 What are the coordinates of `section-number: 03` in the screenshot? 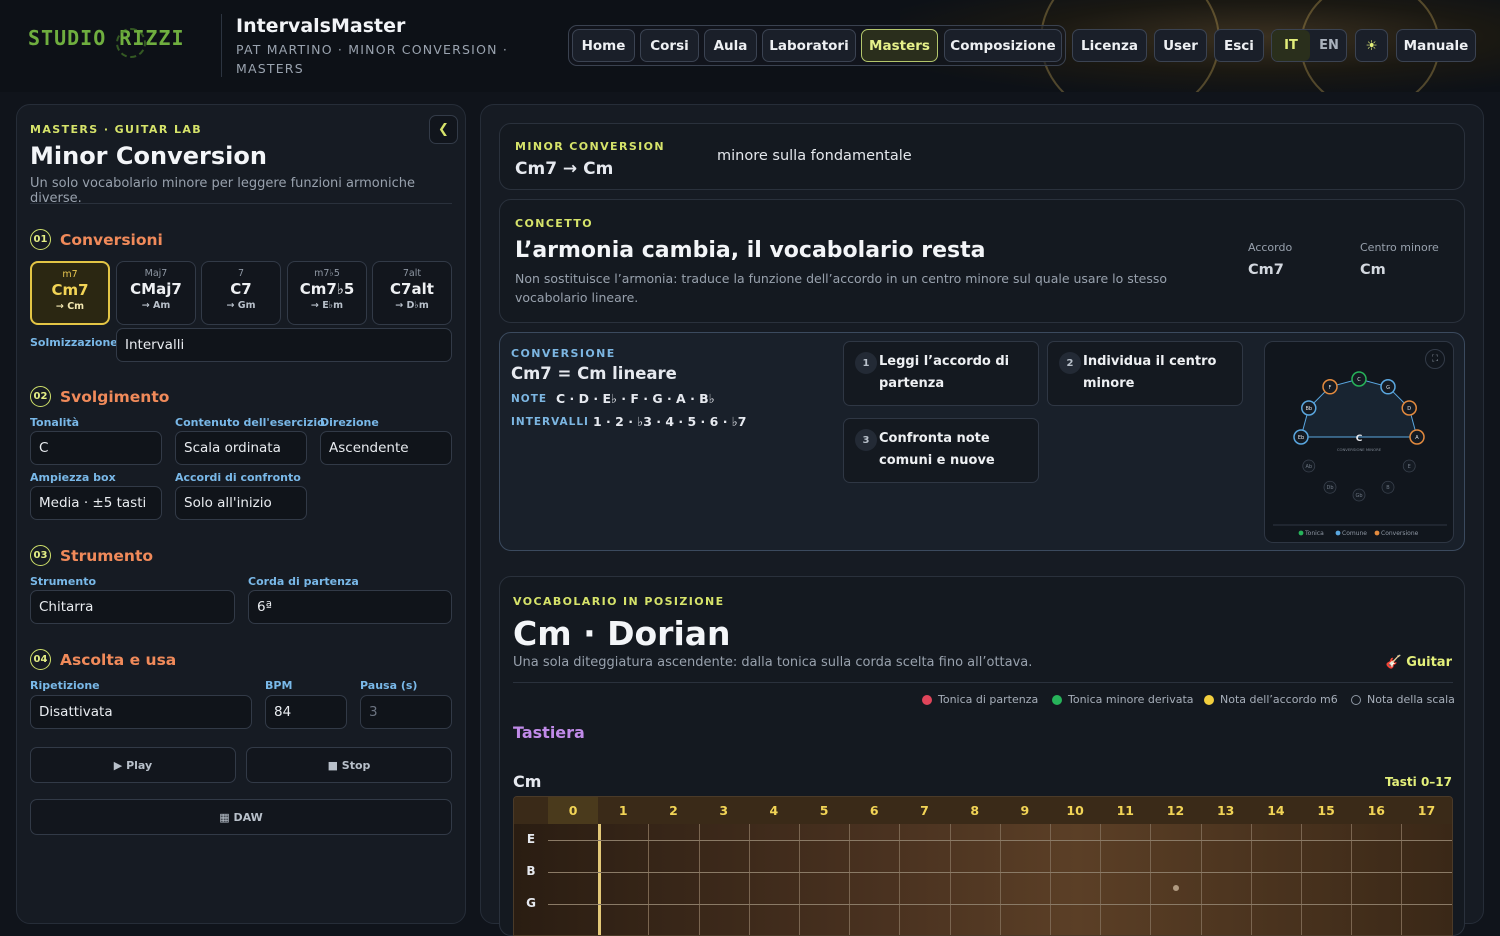 It's located at (40, 555).